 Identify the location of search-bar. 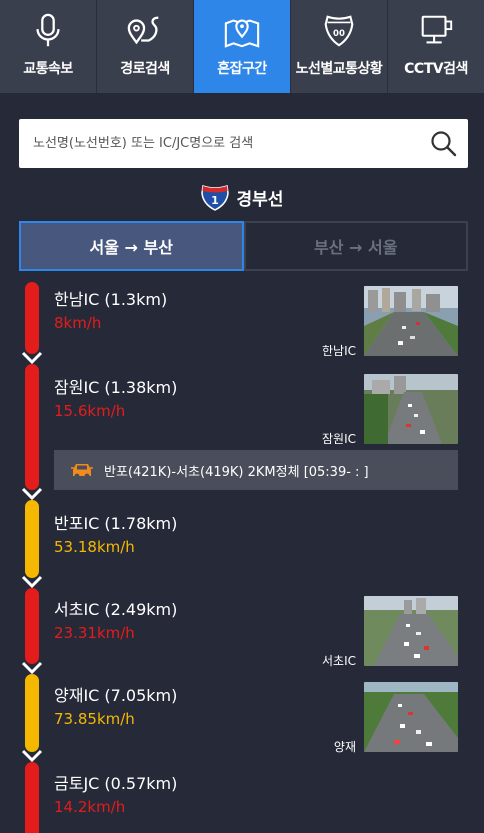
(243, 143).